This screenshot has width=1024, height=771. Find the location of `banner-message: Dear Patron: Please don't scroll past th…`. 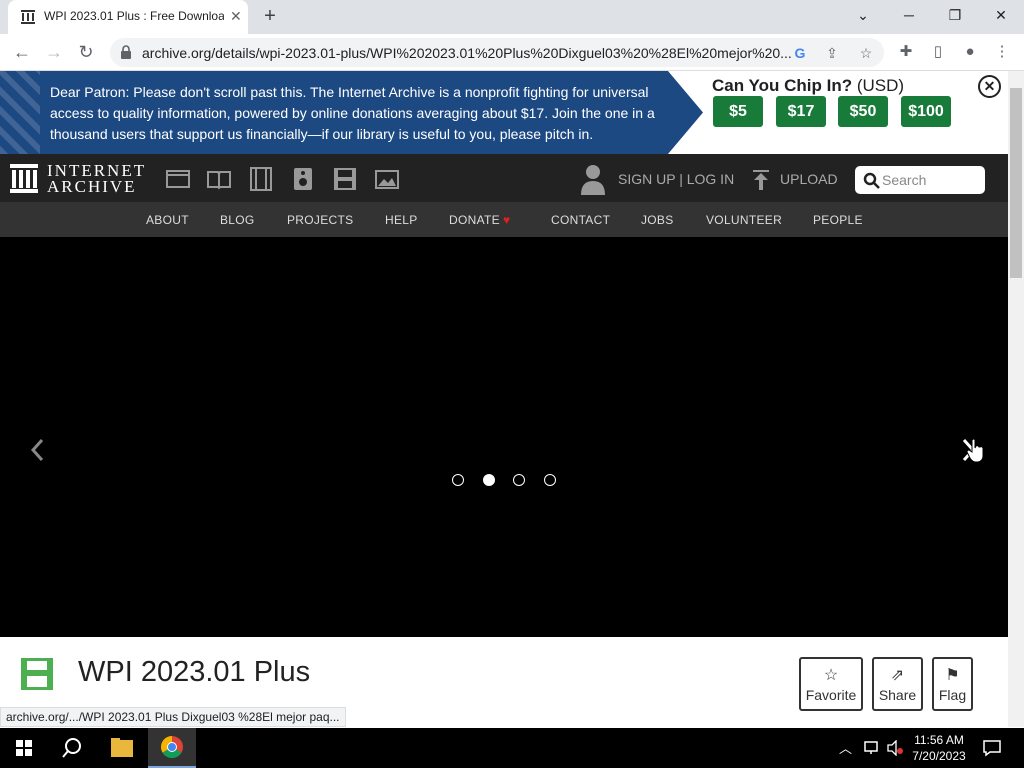

banner-message: Dear Patron: Please don't scroll past th… is located at coordinates (352, 113).